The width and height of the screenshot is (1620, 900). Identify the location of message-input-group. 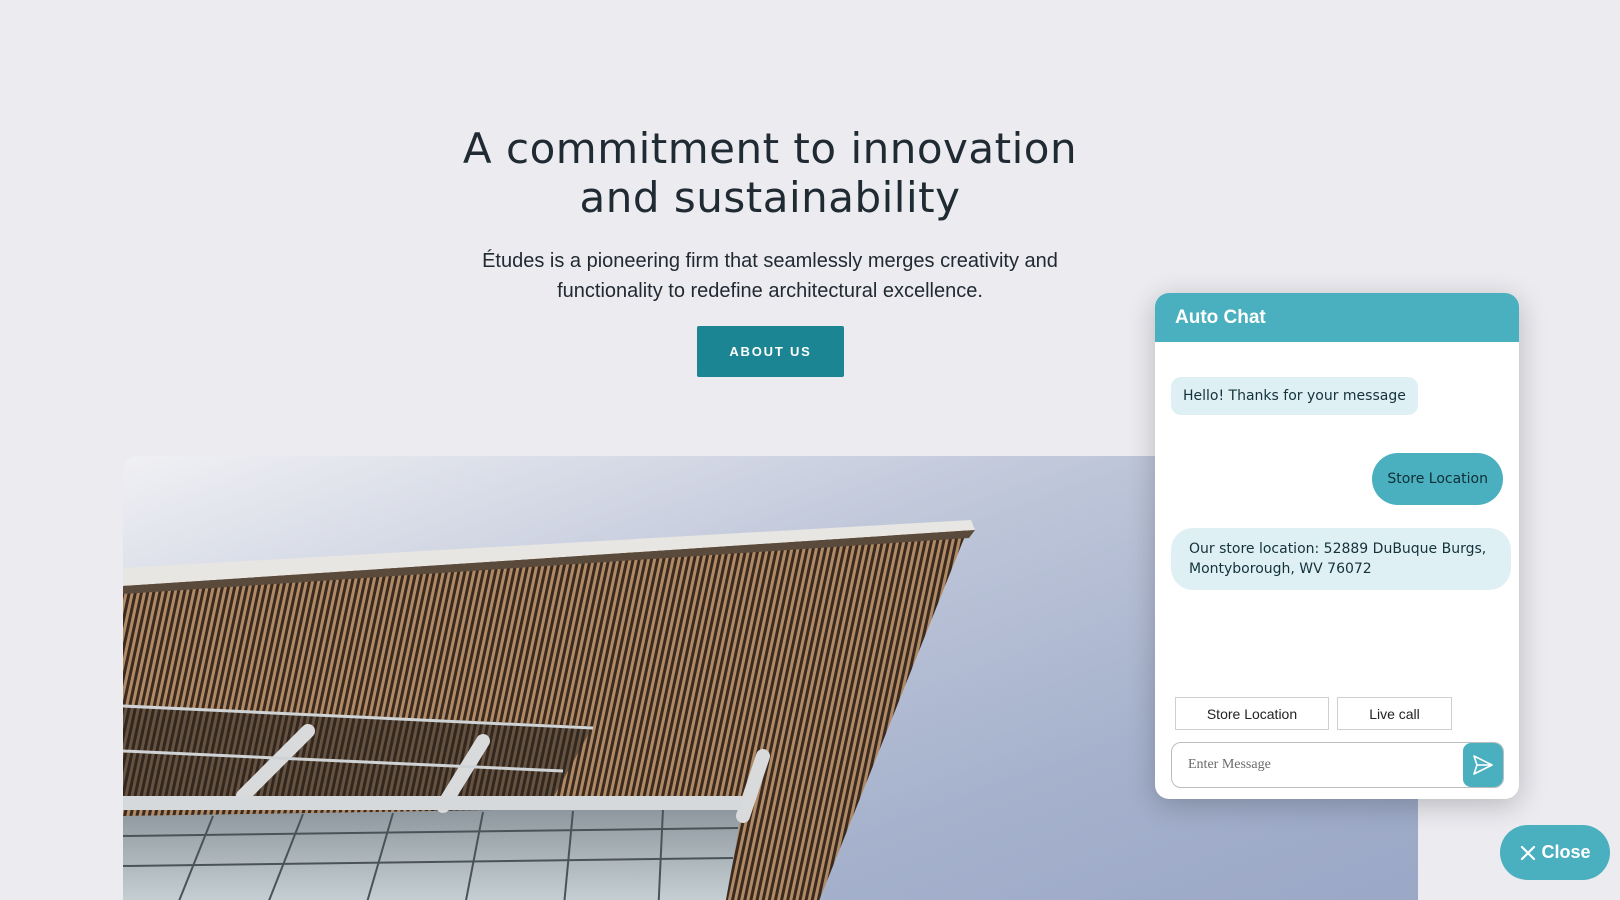
(1337, 765).